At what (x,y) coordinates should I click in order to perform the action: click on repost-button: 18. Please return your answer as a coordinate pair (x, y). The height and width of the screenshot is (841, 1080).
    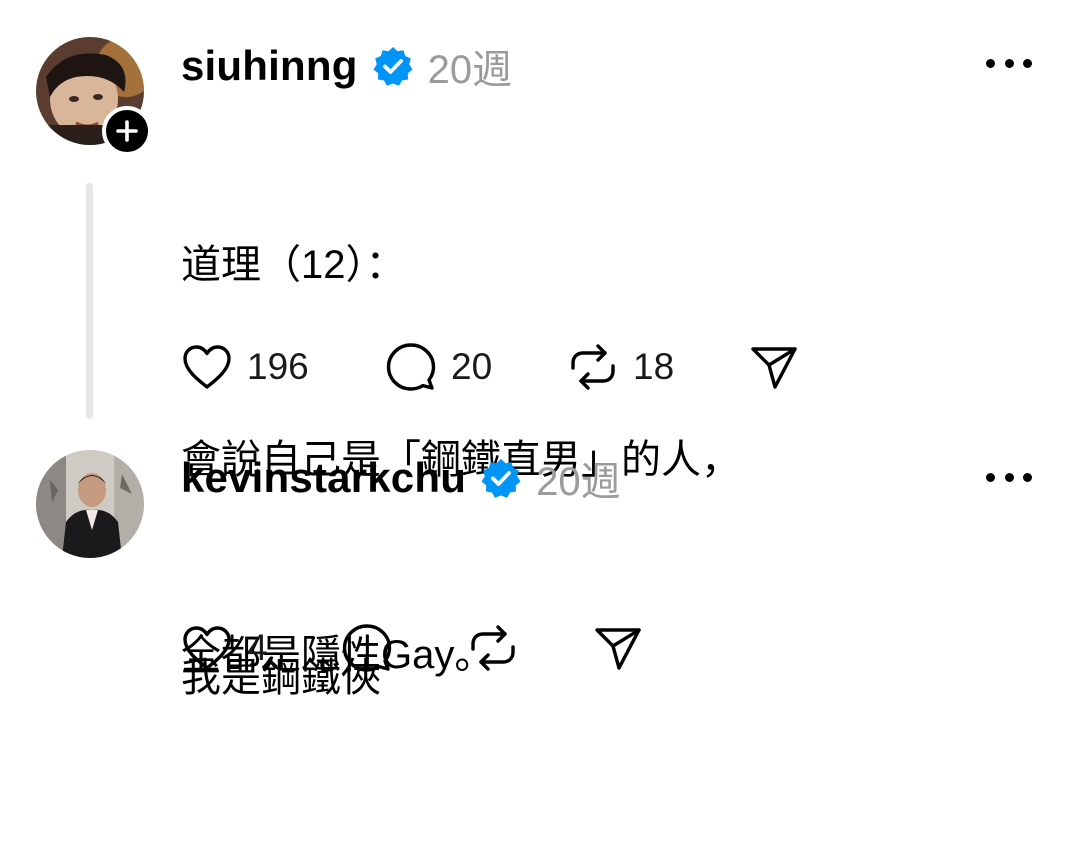
    Looking at the image, I should click on (620, 367).